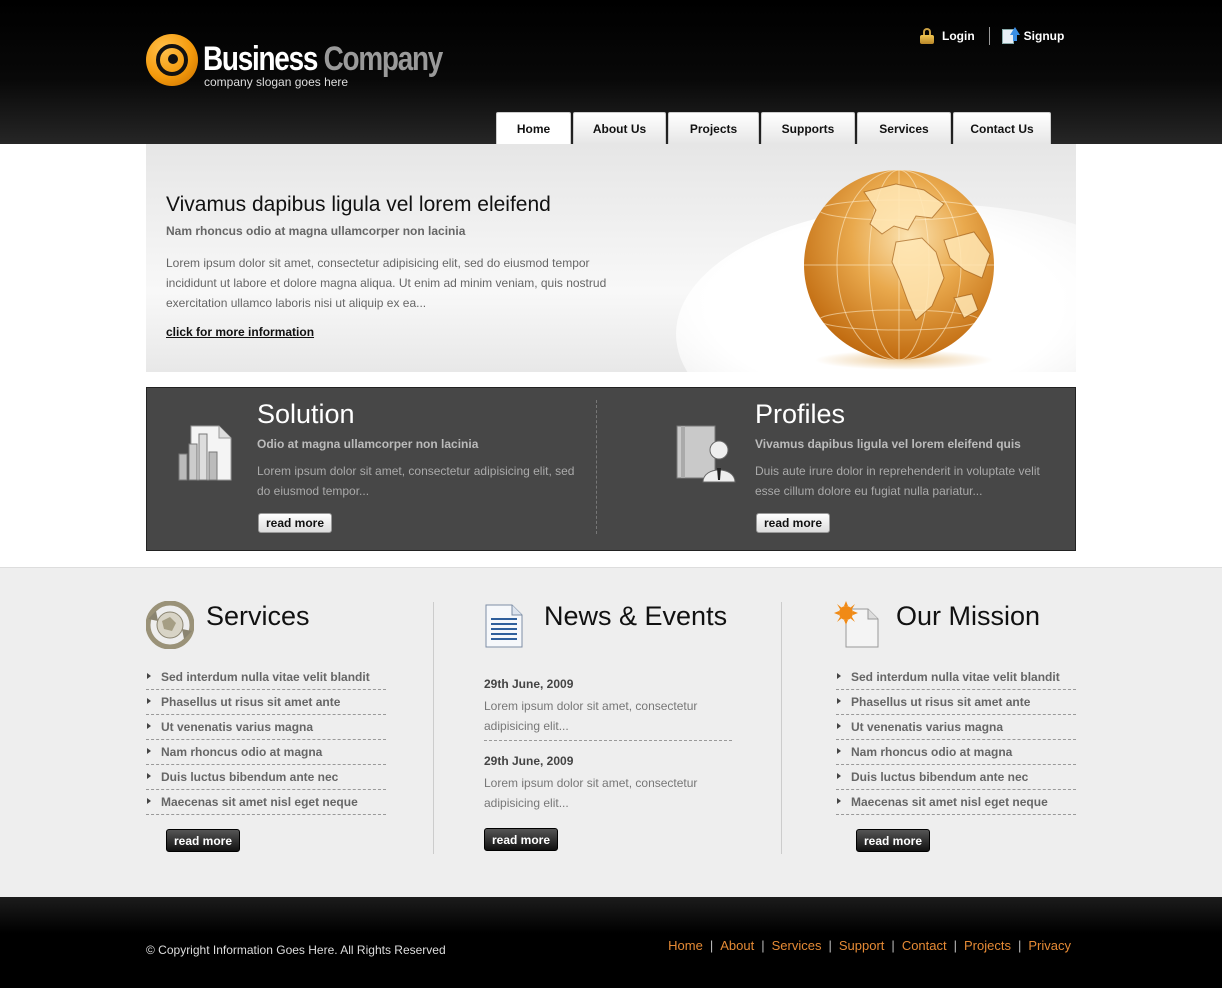 This screenshot has width=1222, height=988. Describe the element at coordinates (383, 59) in the screenshot. I see `brand-part-2: Company` at that location.